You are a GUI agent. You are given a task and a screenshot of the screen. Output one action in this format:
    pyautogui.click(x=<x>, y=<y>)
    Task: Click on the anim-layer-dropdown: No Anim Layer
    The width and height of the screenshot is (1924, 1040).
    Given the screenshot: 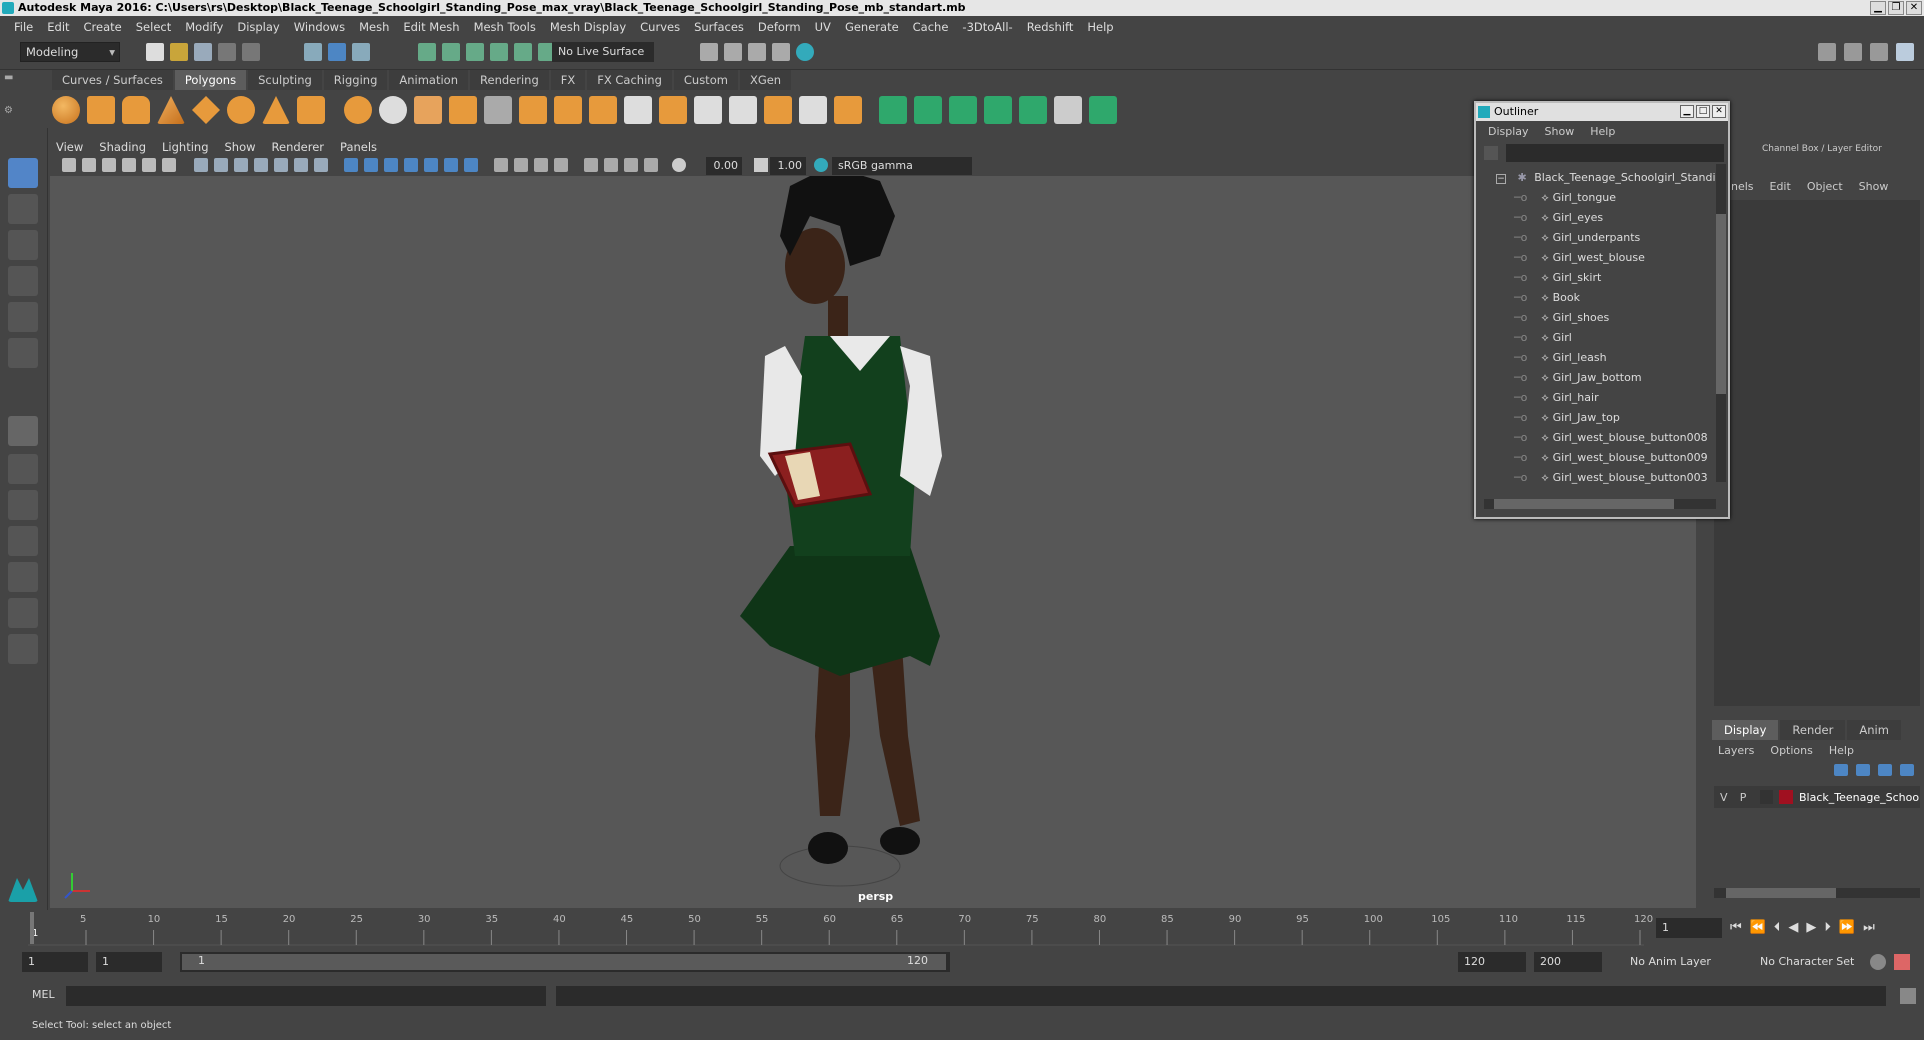 What is the action you would take?
    pyautogui.click(x=1683, y=962)
    